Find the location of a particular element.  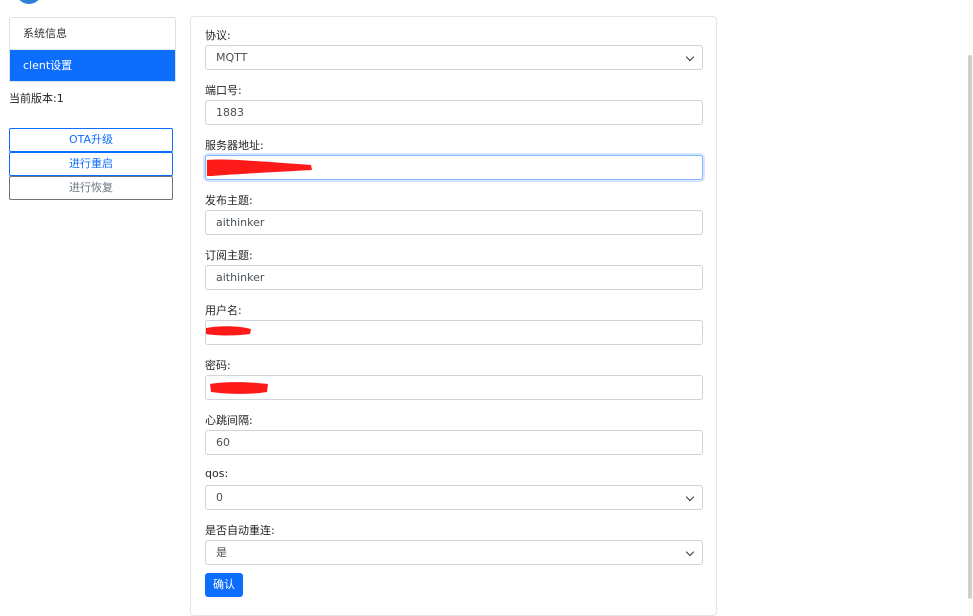

username-label: 用户名: is located at coordinates (223, 310).